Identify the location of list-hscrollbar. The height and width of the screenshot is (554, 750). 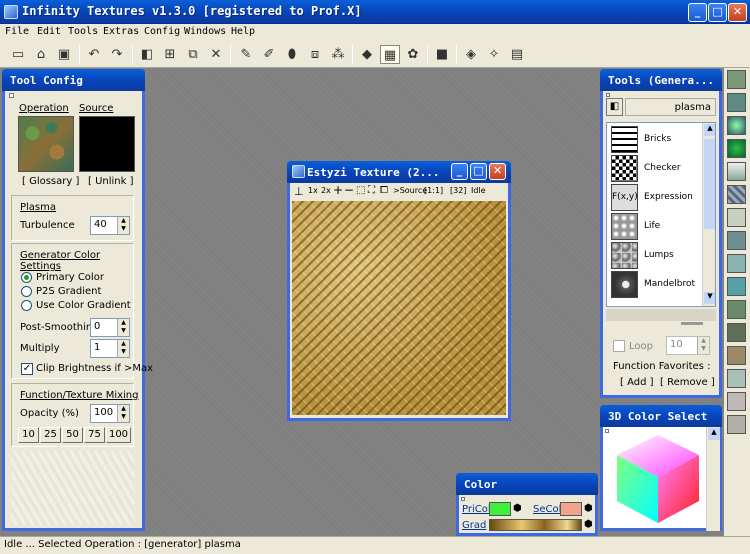
(661, 315).